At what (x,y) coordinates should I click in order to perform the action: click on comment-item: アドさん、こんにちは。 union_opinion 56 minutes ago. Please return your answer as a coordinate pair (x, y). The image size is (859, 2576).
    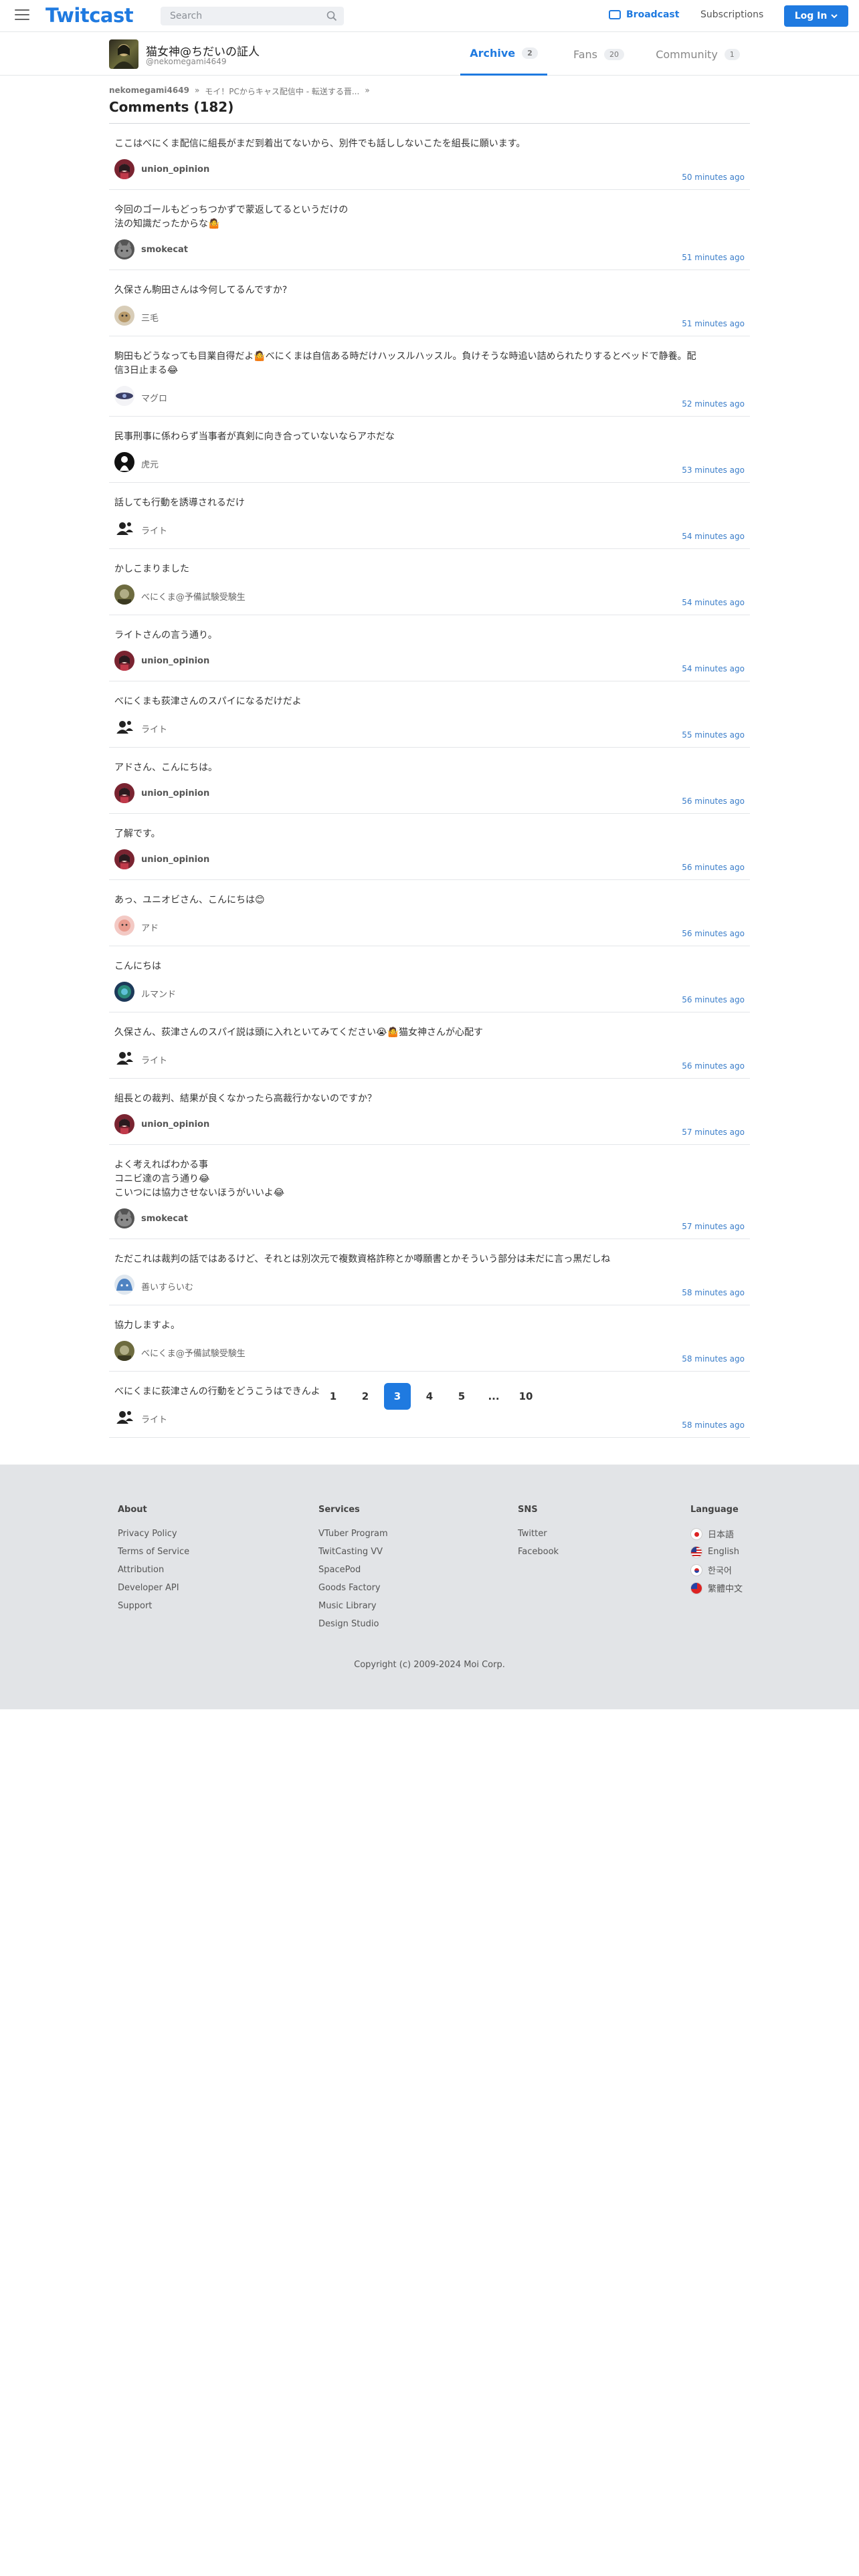
    Looking at the image, I should click on (429, 781).